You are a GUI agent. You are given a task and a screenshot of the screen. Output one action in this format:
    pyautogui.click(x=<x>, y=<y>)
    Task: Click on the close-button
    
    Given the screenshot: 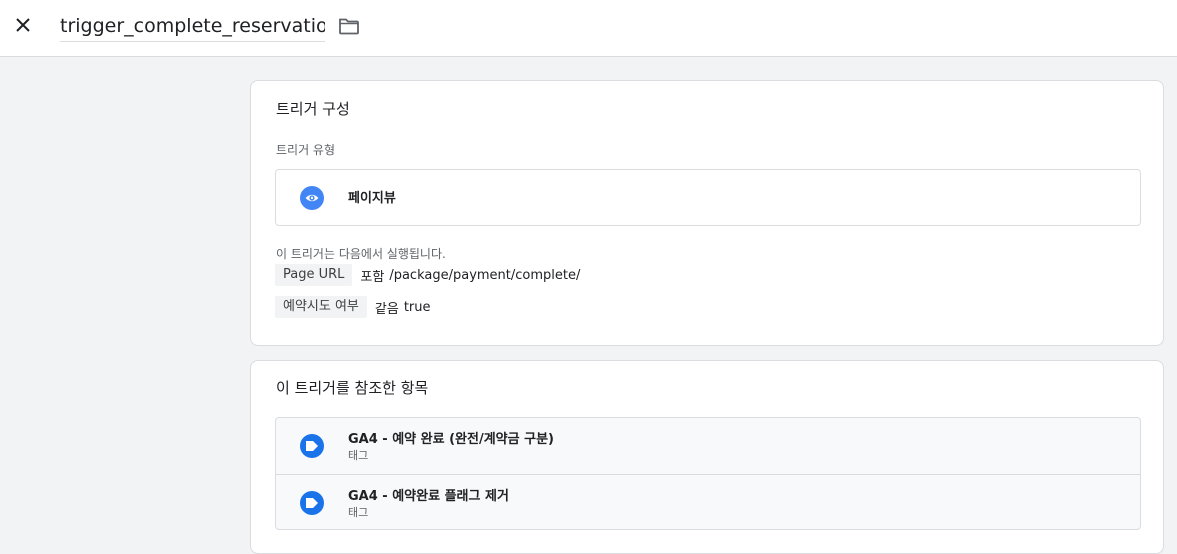 What is the action you would take?
    pyautogui.click(x=23, y=25)
    